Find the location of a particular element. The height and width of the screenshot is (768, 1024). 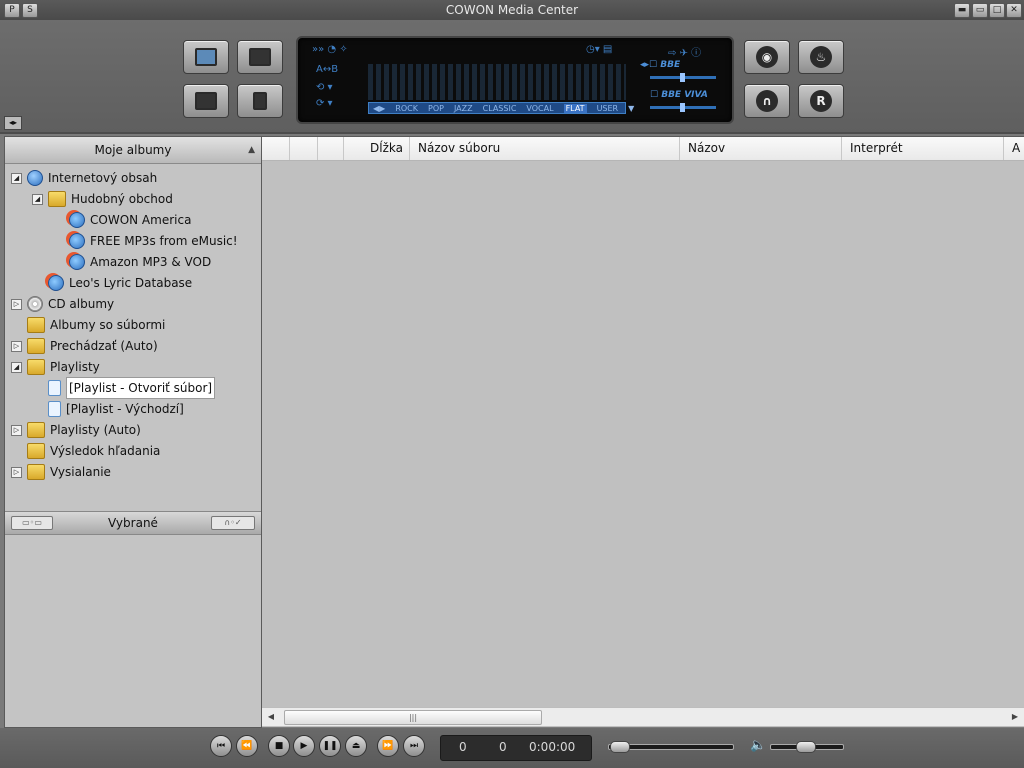

open-button: ⏏ is located at coordinates (356, 746).